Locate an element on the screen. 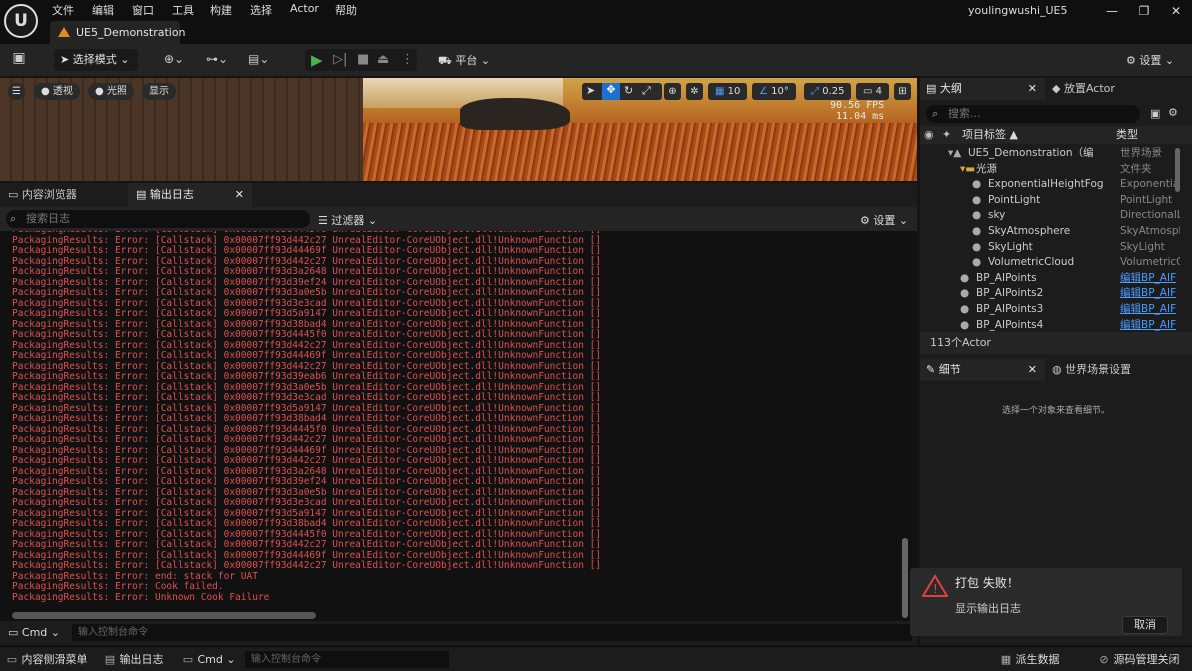  outliner-row: ● ExponentialHeightFog Exponential is located at coordinates (1050, 185).